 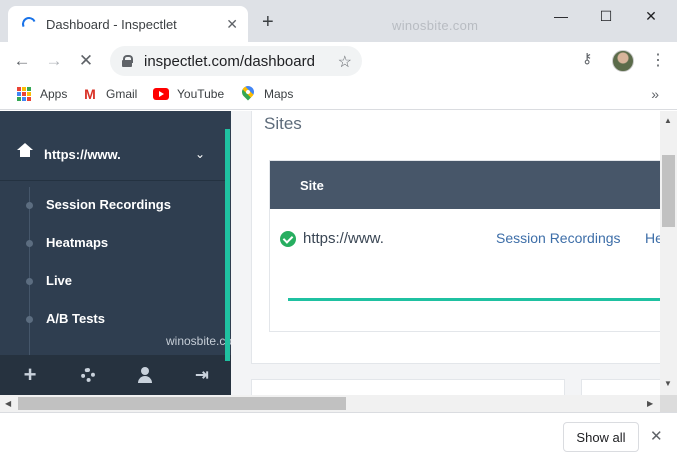 What do you see at coordinates (112, 319) in the screenshot?
I see `sidebar-item-ab-tests: A/B Tests` at bounding box center [112, 319].